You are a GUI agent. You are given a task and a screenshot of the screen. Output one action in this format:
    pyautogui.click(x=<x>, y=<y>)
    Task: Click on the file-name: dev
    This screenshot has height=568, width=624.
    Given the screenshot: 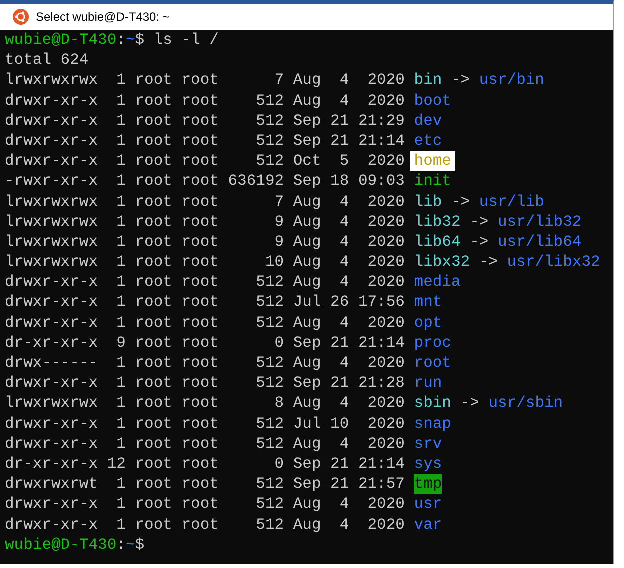 What is the action you would take?
    pyautogui.click(x=428, y=120)
    